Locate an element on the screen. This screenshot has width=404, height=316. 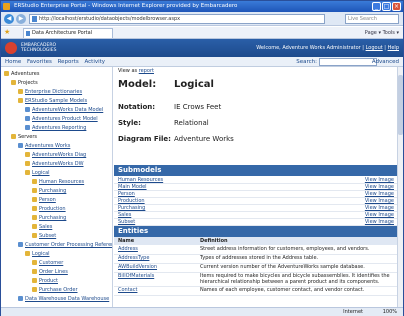
submodel-row: Production View Image is located at coordinates (257, 201).